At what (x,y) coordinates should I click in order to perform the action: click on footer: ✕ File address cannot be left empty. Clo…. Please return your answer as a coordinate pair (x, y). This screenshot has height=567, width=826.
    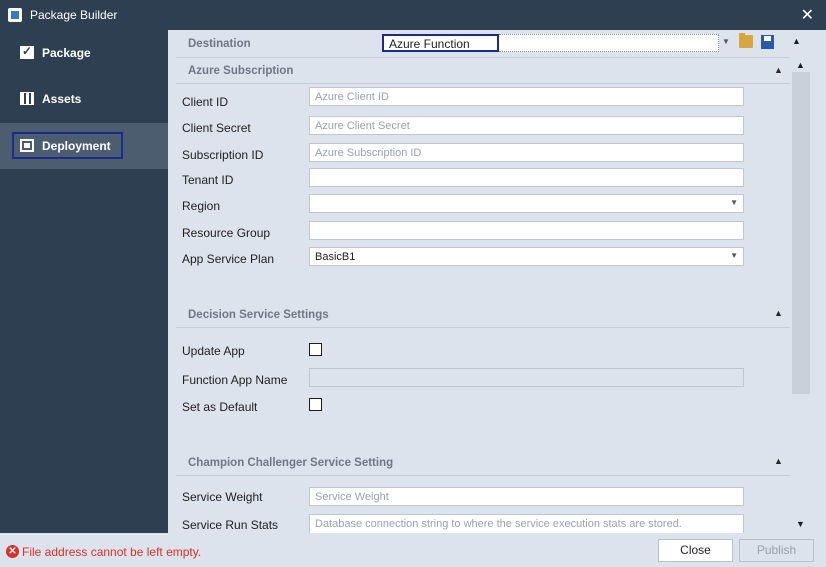
    Looking at the image, I should click on (413, 550).